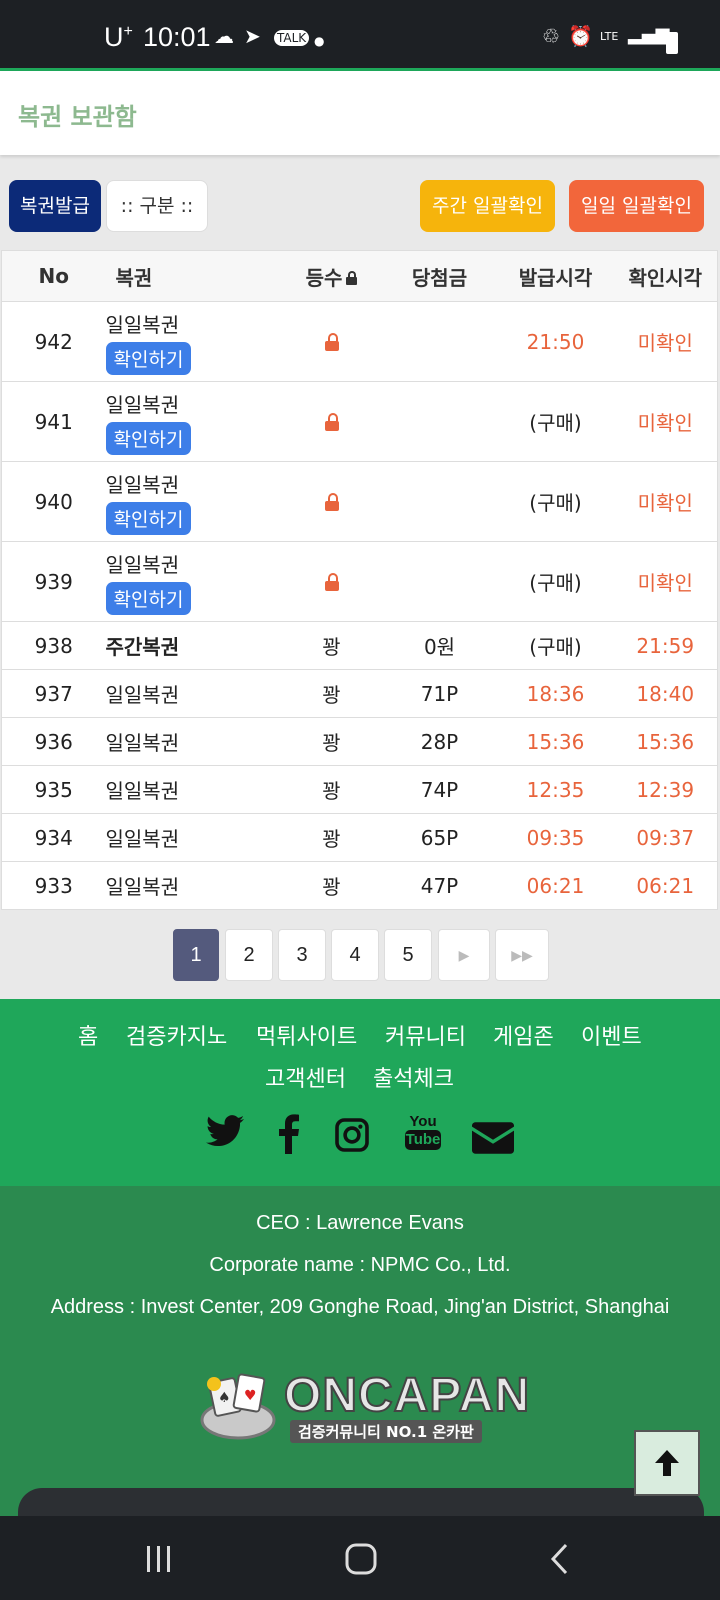 The image size is (720, 1600). Describe the element at coordinates (359, 885) in the screenshot. I see `table-row: 933 일일복권 꽝 47P 06:21 06:21` at that location.